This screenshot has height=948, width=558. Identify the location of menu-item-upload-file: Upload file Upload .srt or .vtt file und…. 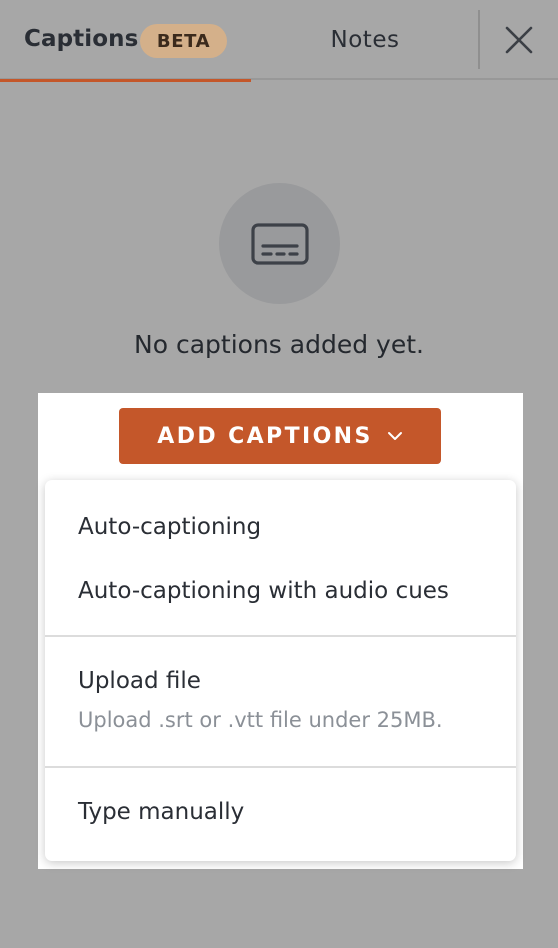
(280, 700).